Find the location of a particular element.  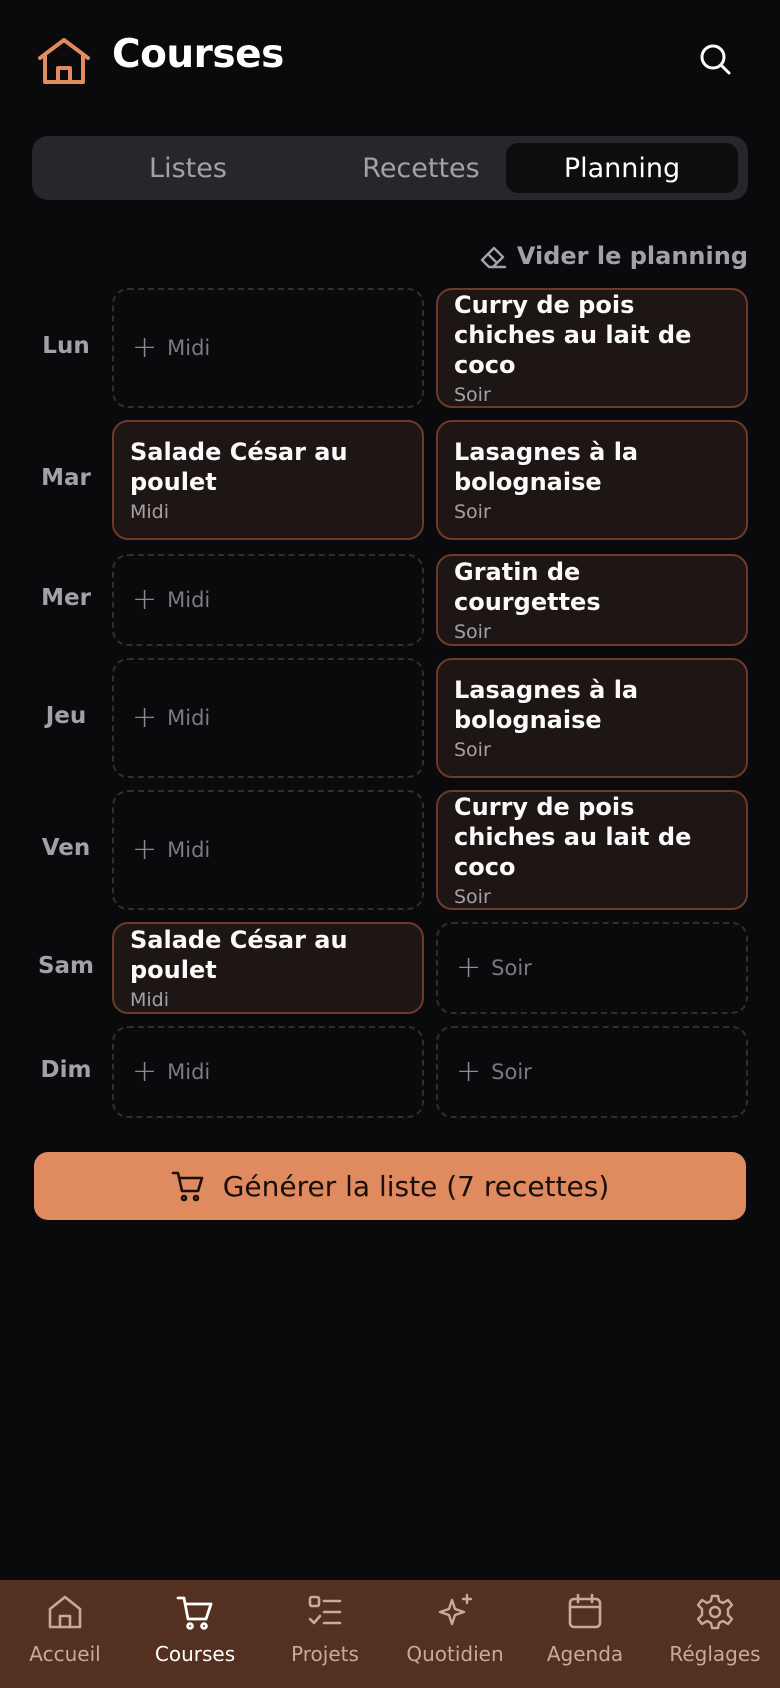

add-soir-slot-sam: + Soir is located at coordinates (592, 968).